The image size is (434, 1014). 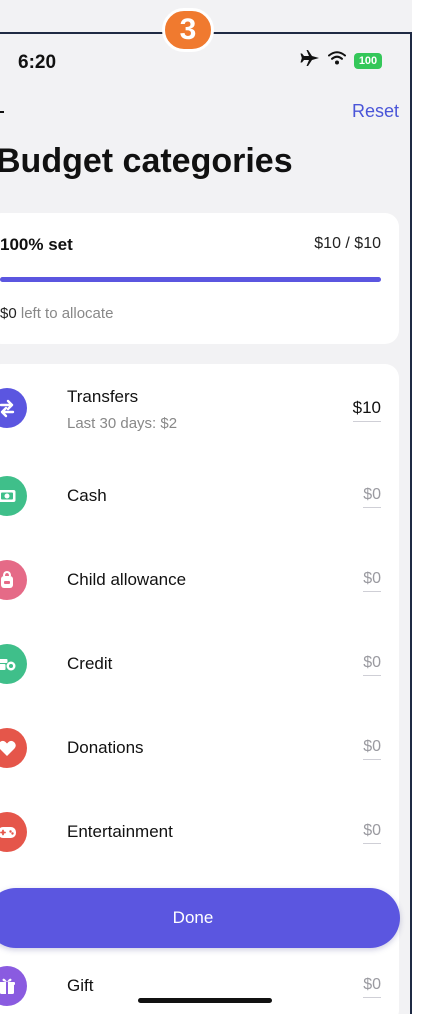 I want to click on category-amount: $10, so click(x=366, y=410).